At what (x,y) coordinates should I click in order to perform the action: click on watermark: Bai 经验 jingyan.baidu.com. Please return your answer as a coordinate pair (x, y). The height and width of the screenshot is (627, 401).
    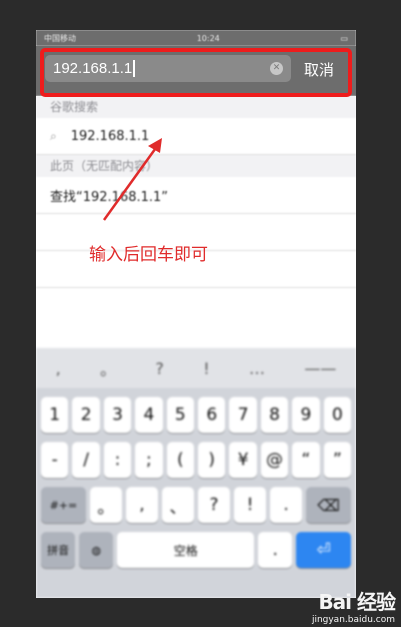
    Looking at the image, I should click on (353, 605).